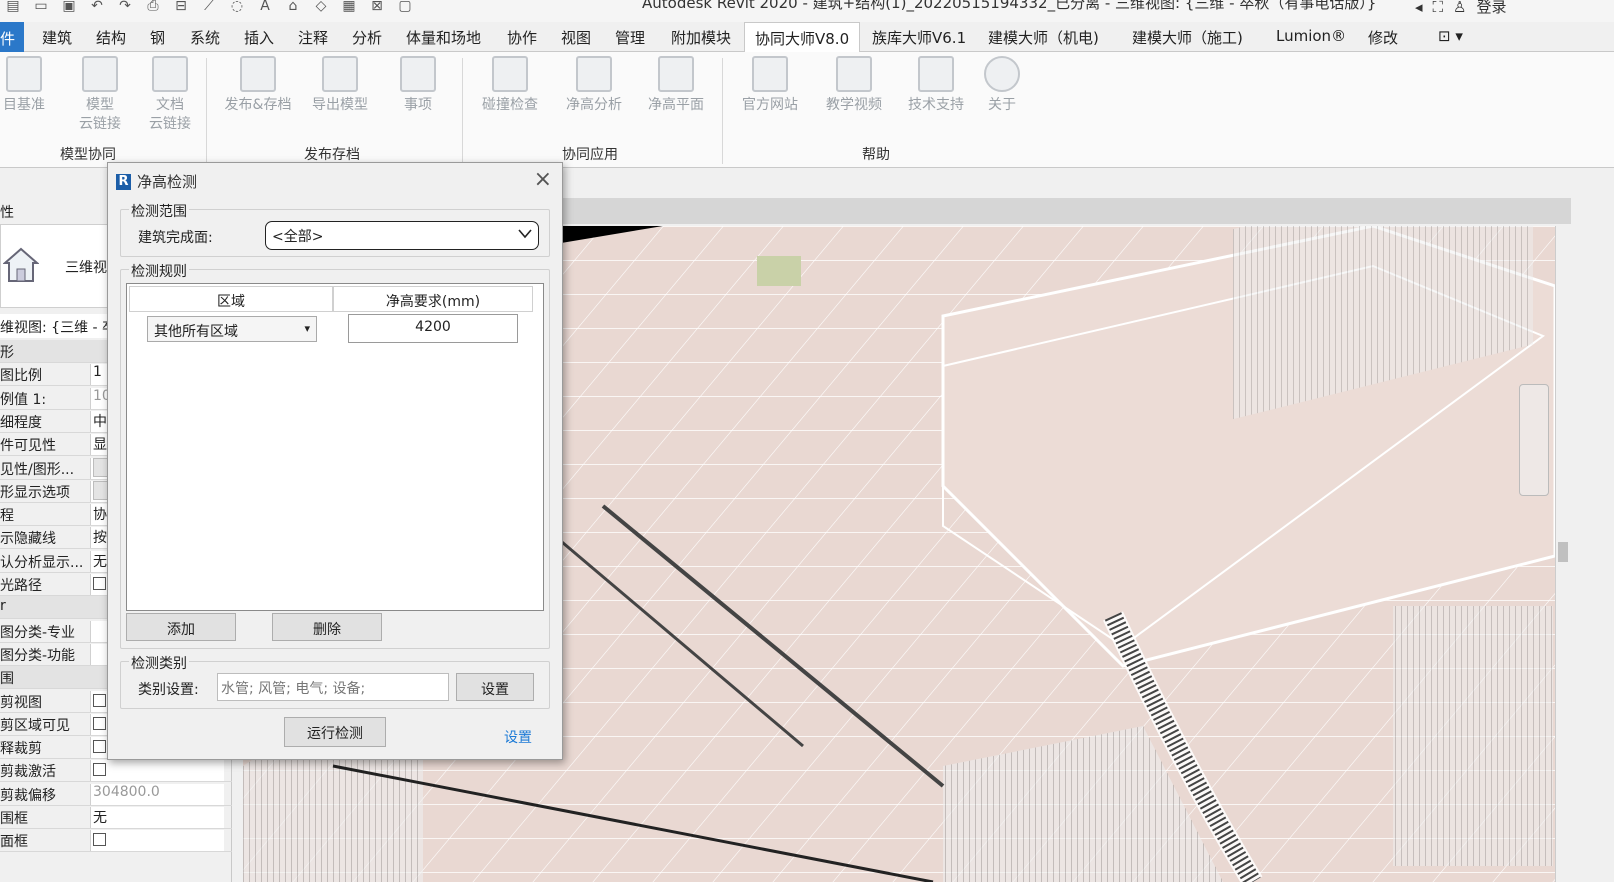 This screenshot has width=1614, height=882. What do you see at coordinates (405, 8) in the screenshot?
I see `switch-windows-icon: ▢` at bounding box center [405, 8].